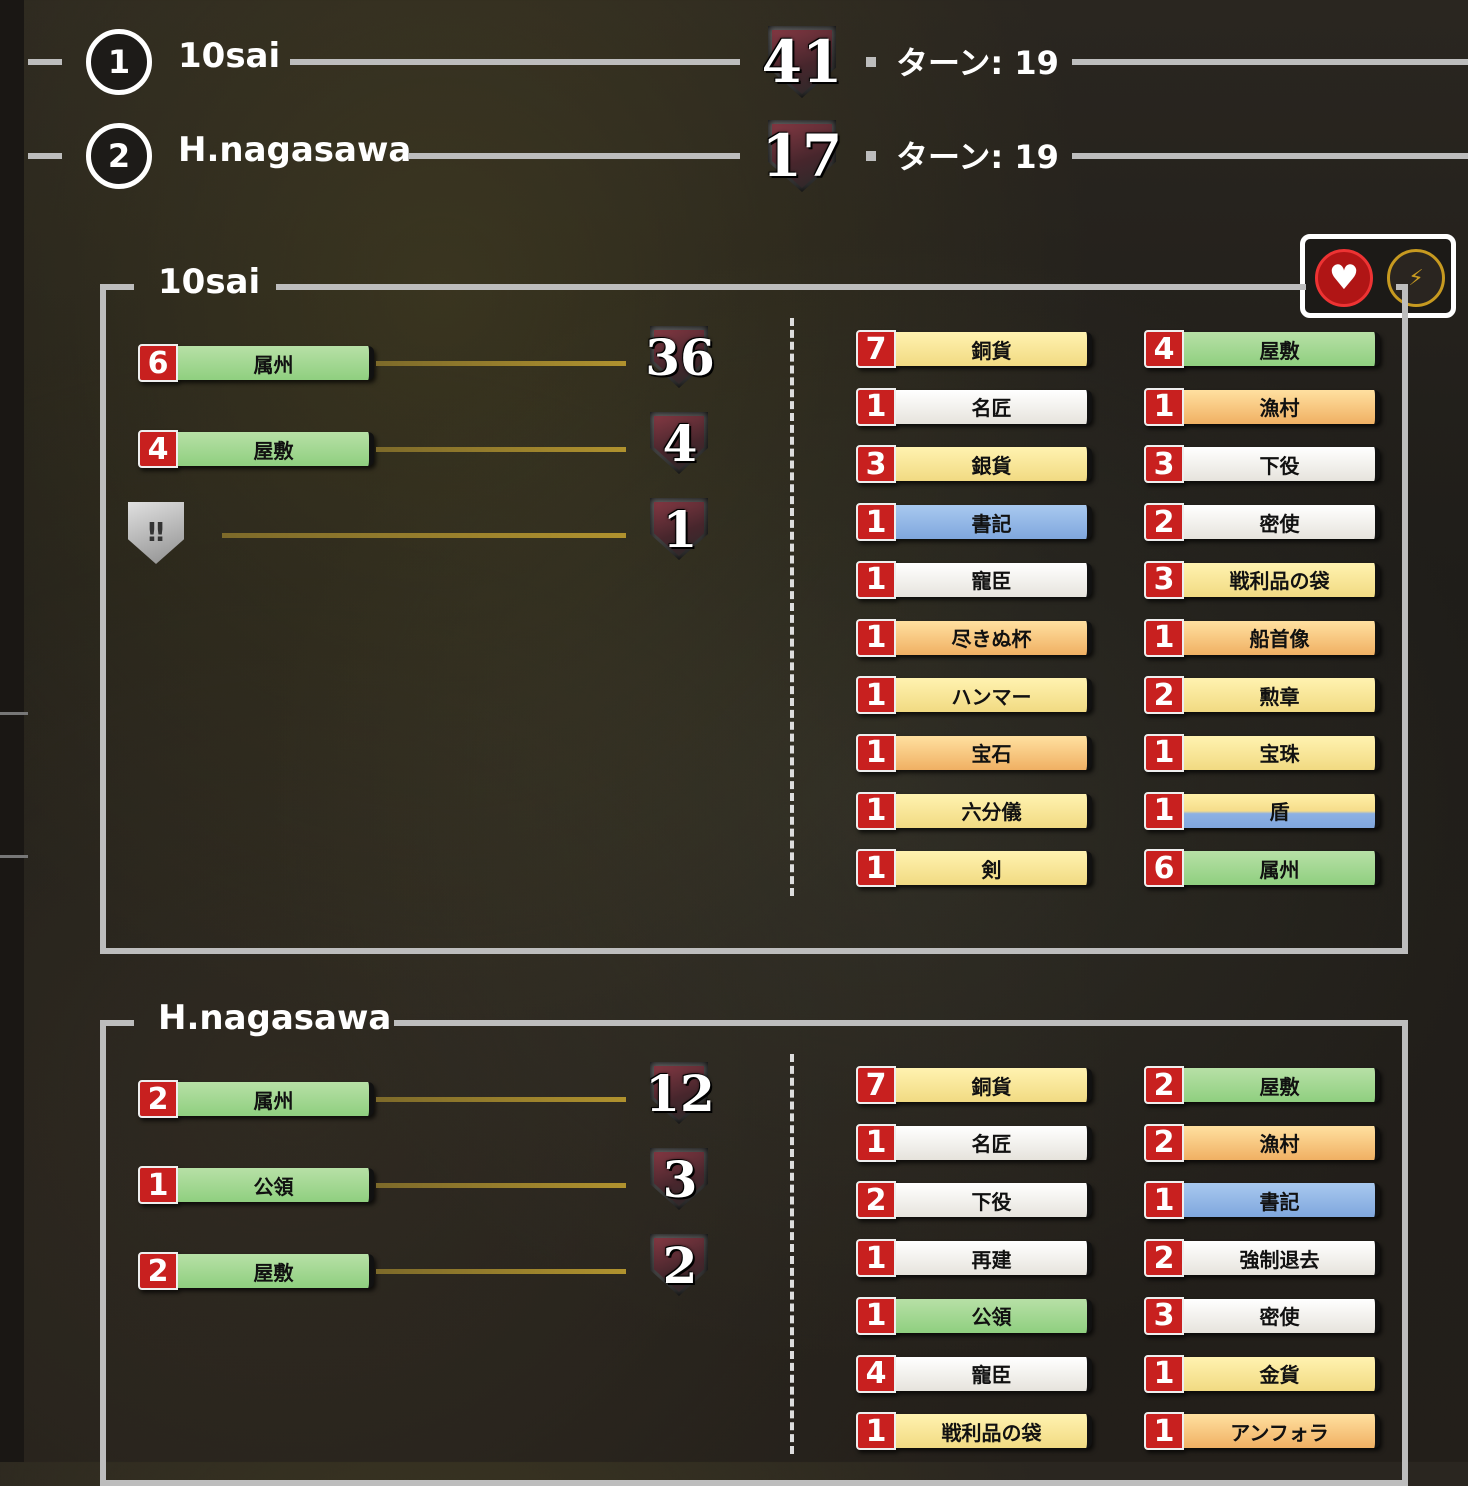 Image resolution: width=1468 pixels, height=1486 pixels. What do you see at coordinates (974, 868) in the screenshot?
I see `card-tag: 1剣` at bounding box center [974, 868].